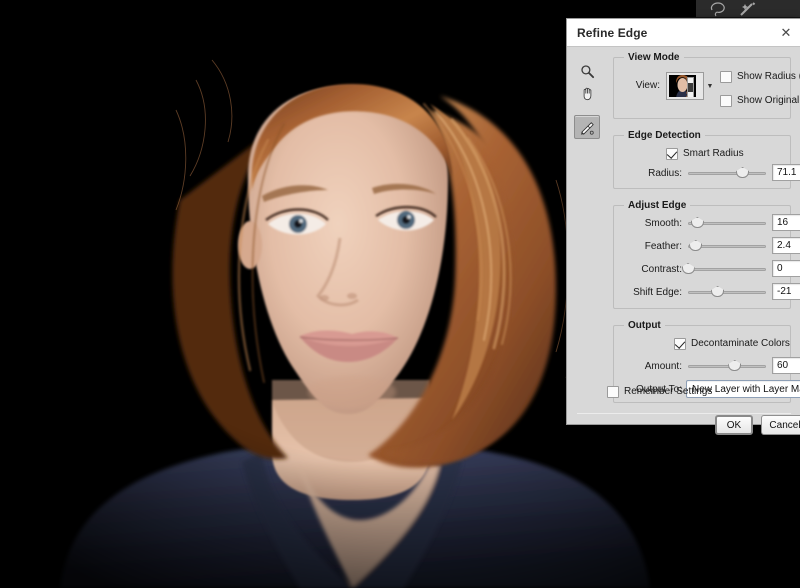 The image size is (800, 588). What do you see at coordinates (786, 268) in the screenshot?
I see `contrast-value-field: 0` at bounding box center [786, 268].